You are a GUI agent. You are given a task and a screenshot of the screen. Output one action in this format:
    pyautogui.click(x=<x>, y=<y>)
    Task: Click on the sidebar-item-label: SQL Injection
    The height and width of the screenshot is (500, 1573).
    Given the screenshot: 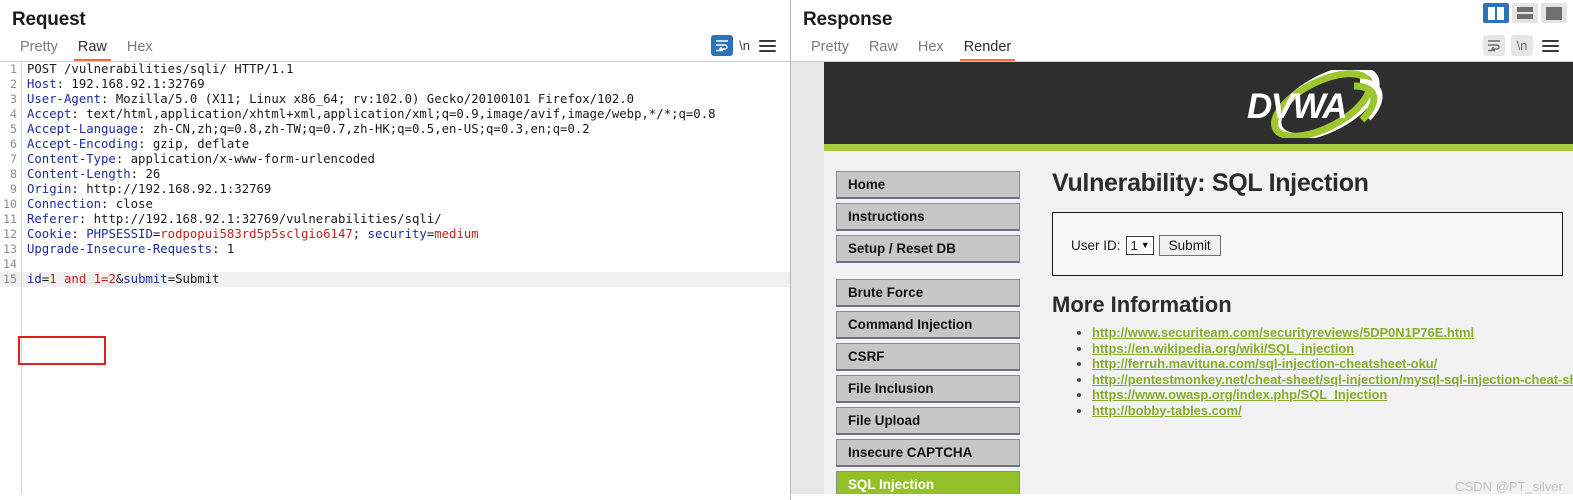 What is the action you would take?
    pyautogui.click(x=891, y=484)
    